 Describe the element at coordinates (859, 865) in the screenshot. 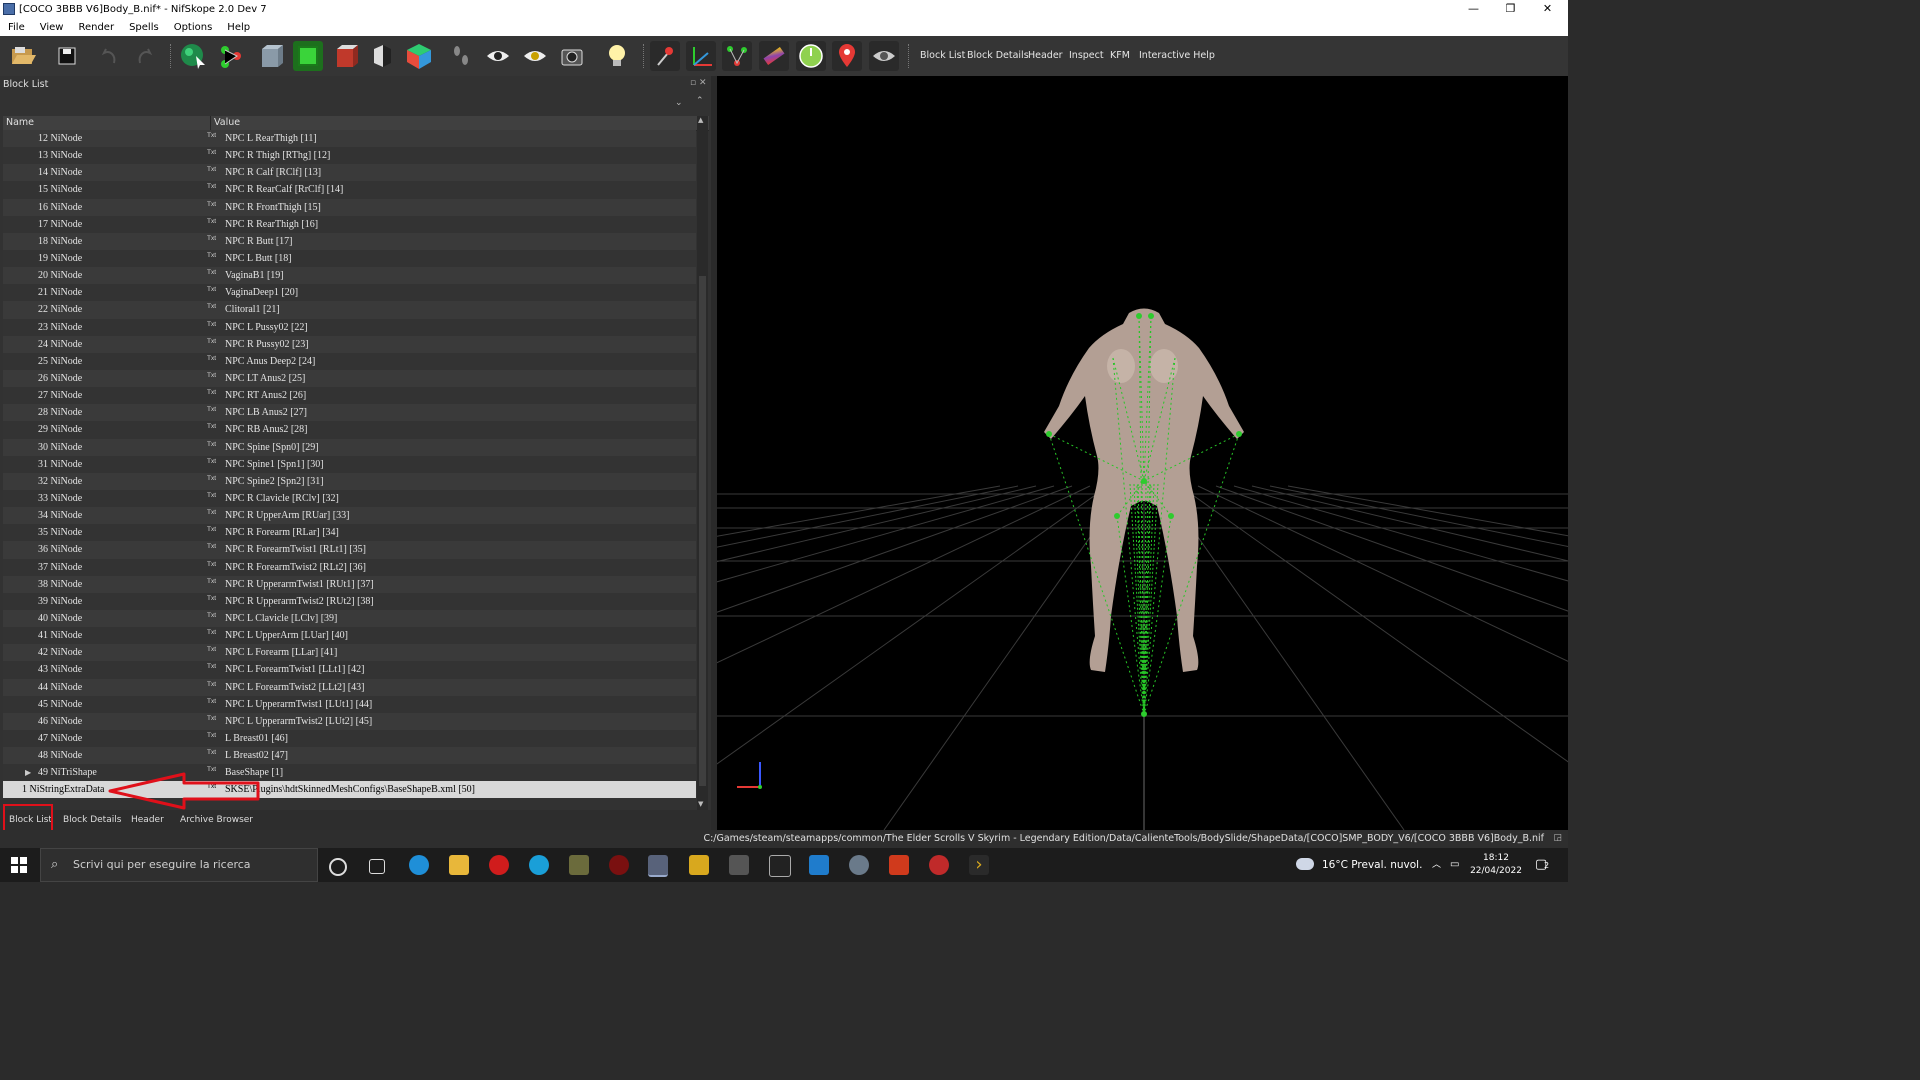

I see `settings-gear-icon` at that location.